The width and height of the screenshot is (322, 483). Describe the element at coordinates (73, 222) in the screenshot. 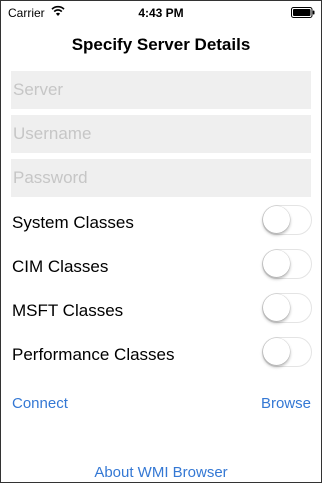

I see `system-classes-label: System Classes` at that location.